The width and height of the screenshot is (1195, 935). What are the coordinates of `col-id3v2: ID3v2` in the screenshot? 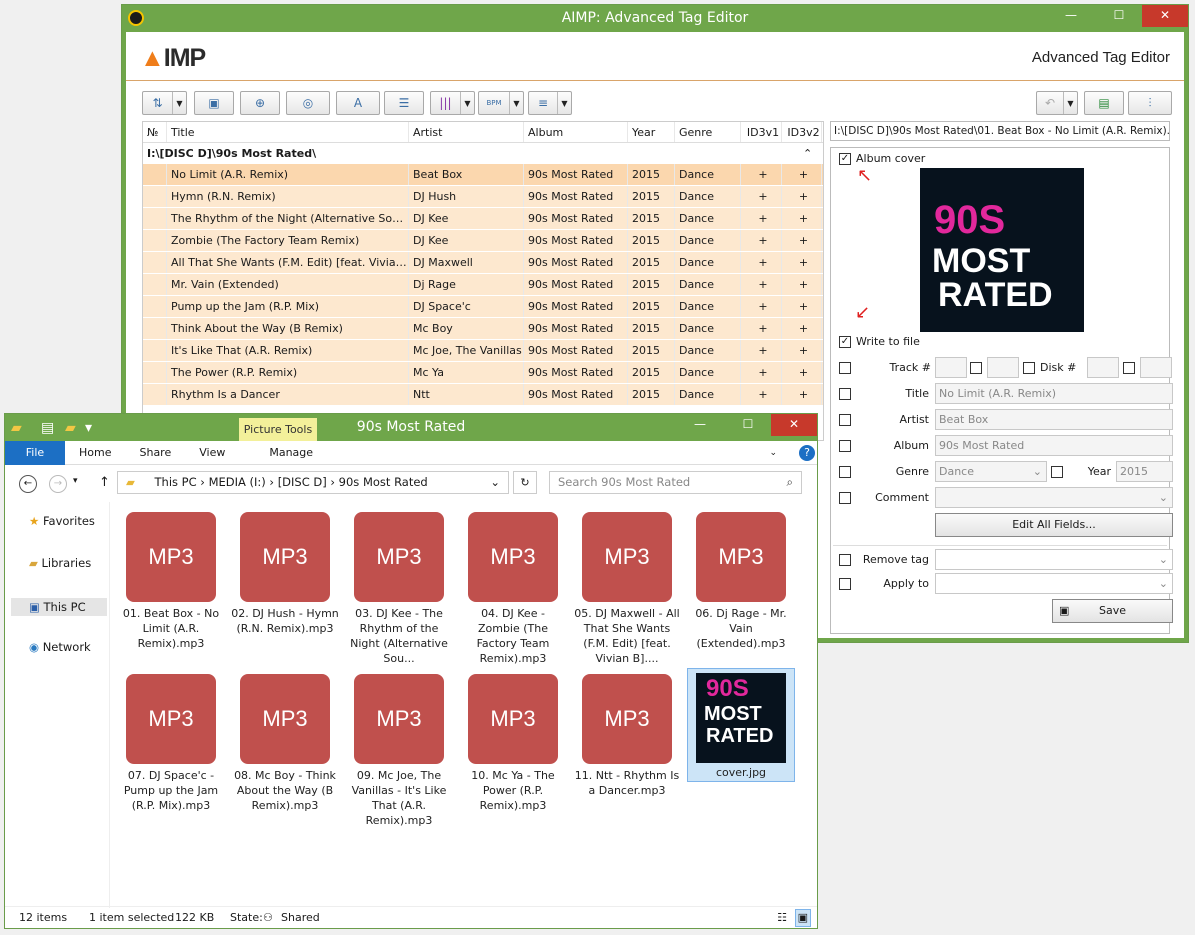 It's located at (802, 132).